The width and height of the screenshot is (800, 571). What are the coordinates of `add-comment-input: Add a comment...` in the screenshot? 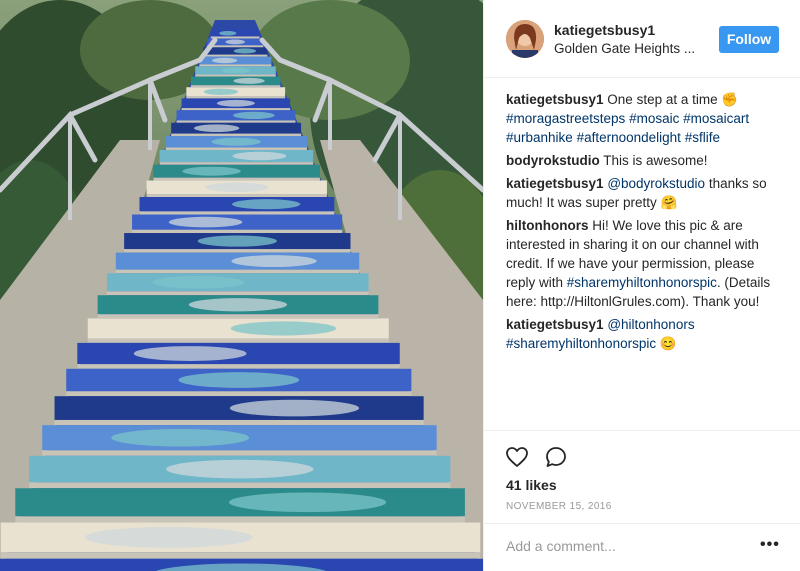 It's located at (561, 546).